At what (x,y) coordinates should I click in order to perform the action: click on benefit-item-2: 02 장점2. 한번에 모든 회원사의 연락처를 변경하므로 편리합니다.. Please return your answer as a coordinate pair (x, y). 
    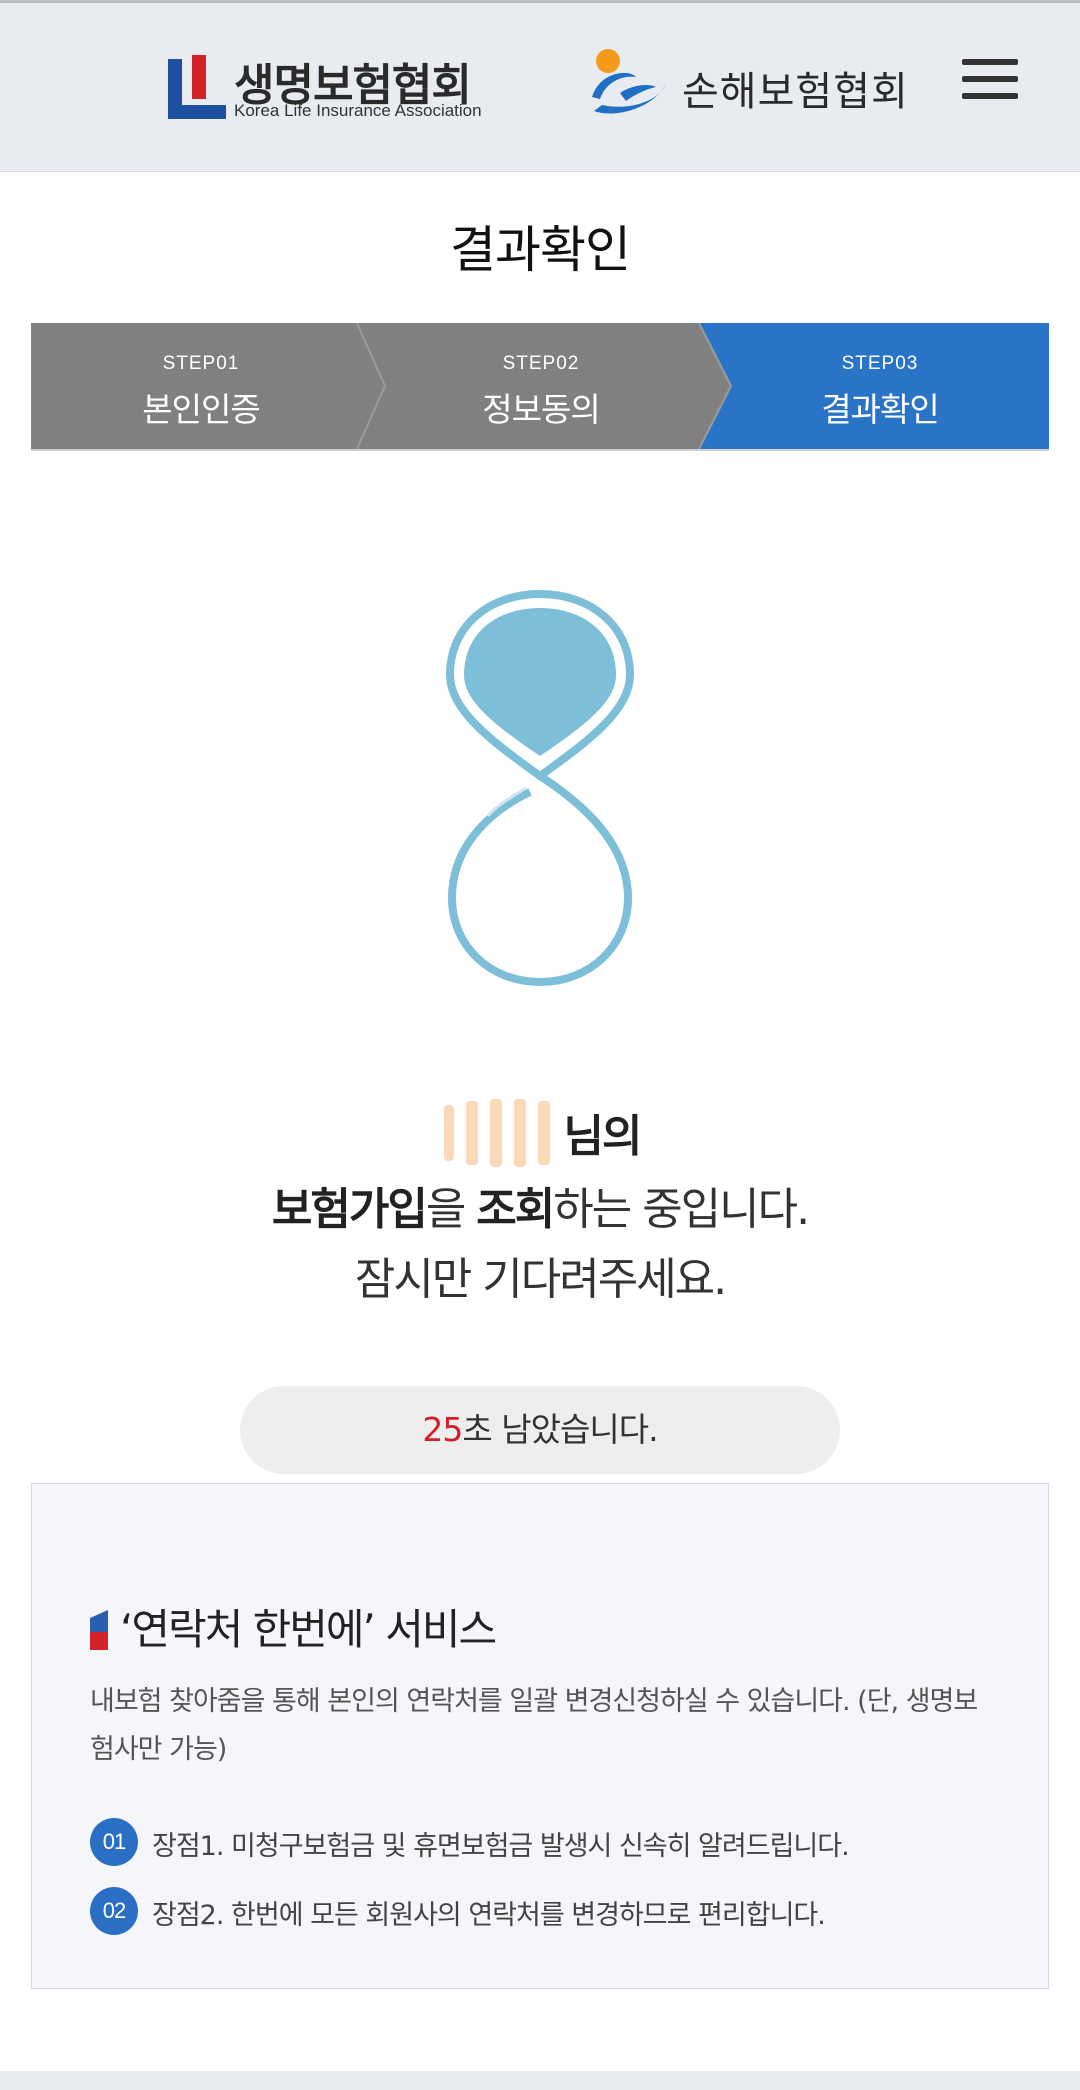
    Looking at the image, I should click on (550, 1912).